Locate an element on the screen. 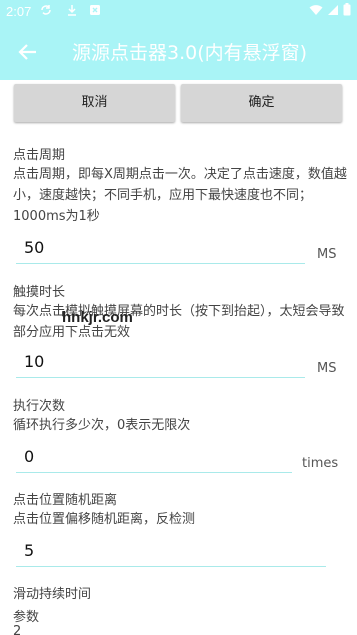 The width and height of the screenshot is (357, 635). swipe-duration-label: 滑动持续时间 is located at coordinates (52, 594).